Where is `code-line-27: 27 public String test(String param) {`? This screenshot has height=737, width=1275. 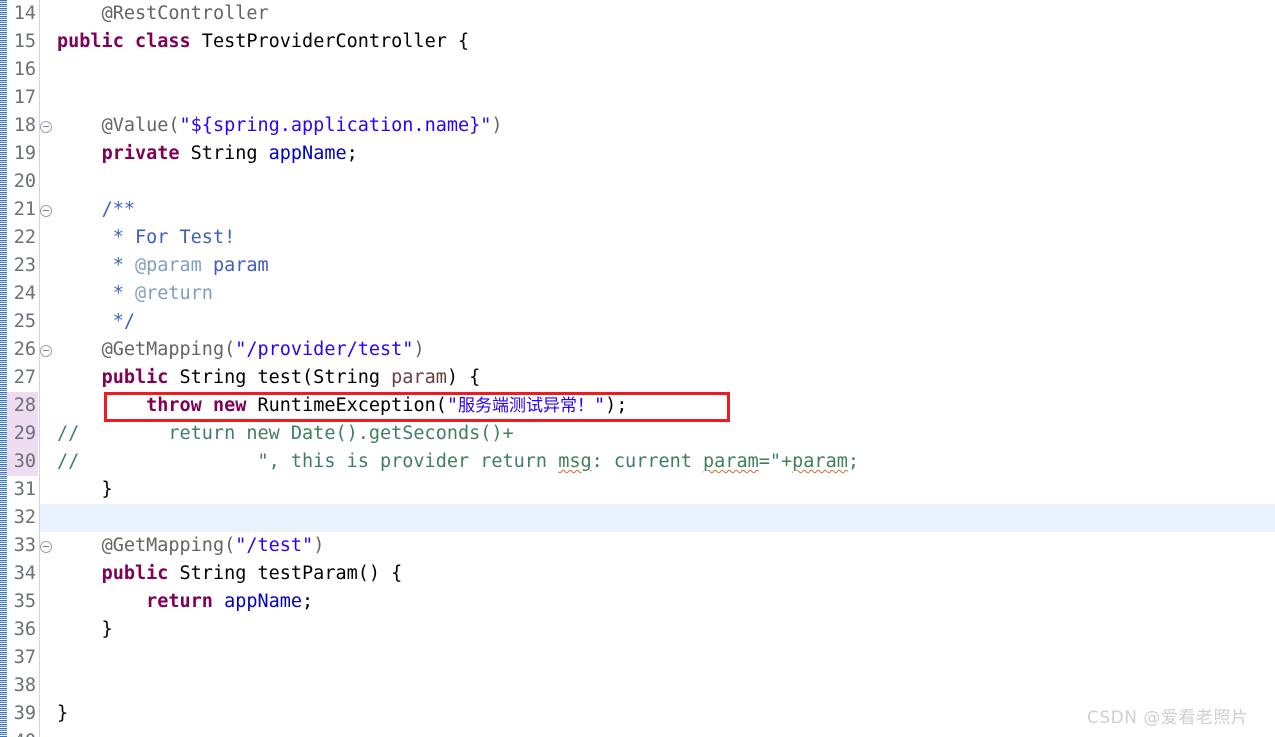 code-line-27: 27 public String test(String param) { is located at coordinates (637, 378).